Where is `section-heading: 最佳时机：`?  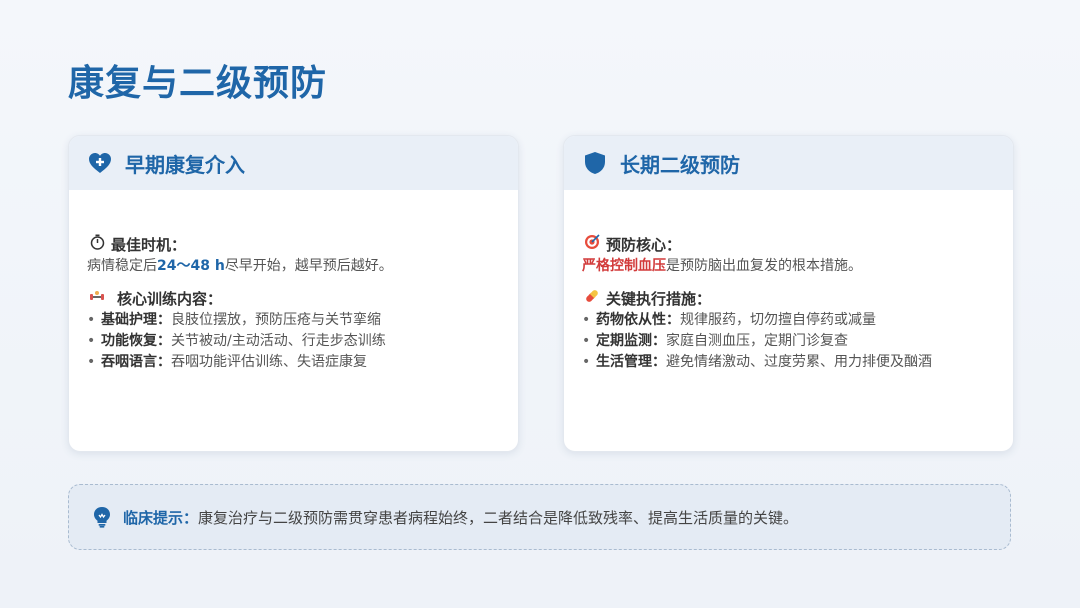
section-heading: 最佳时机： is located at coordinates (293, 245).